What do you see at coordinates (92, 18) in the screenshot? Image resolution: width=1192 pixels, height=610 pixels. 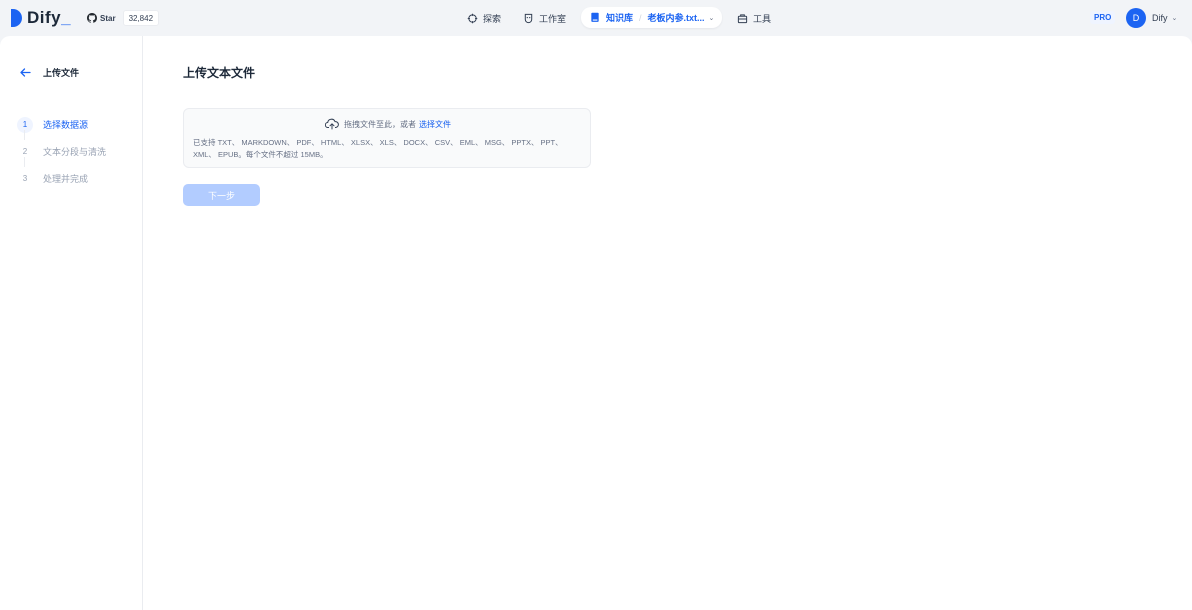 I see `github-icon` at bounding box center [92, 18].